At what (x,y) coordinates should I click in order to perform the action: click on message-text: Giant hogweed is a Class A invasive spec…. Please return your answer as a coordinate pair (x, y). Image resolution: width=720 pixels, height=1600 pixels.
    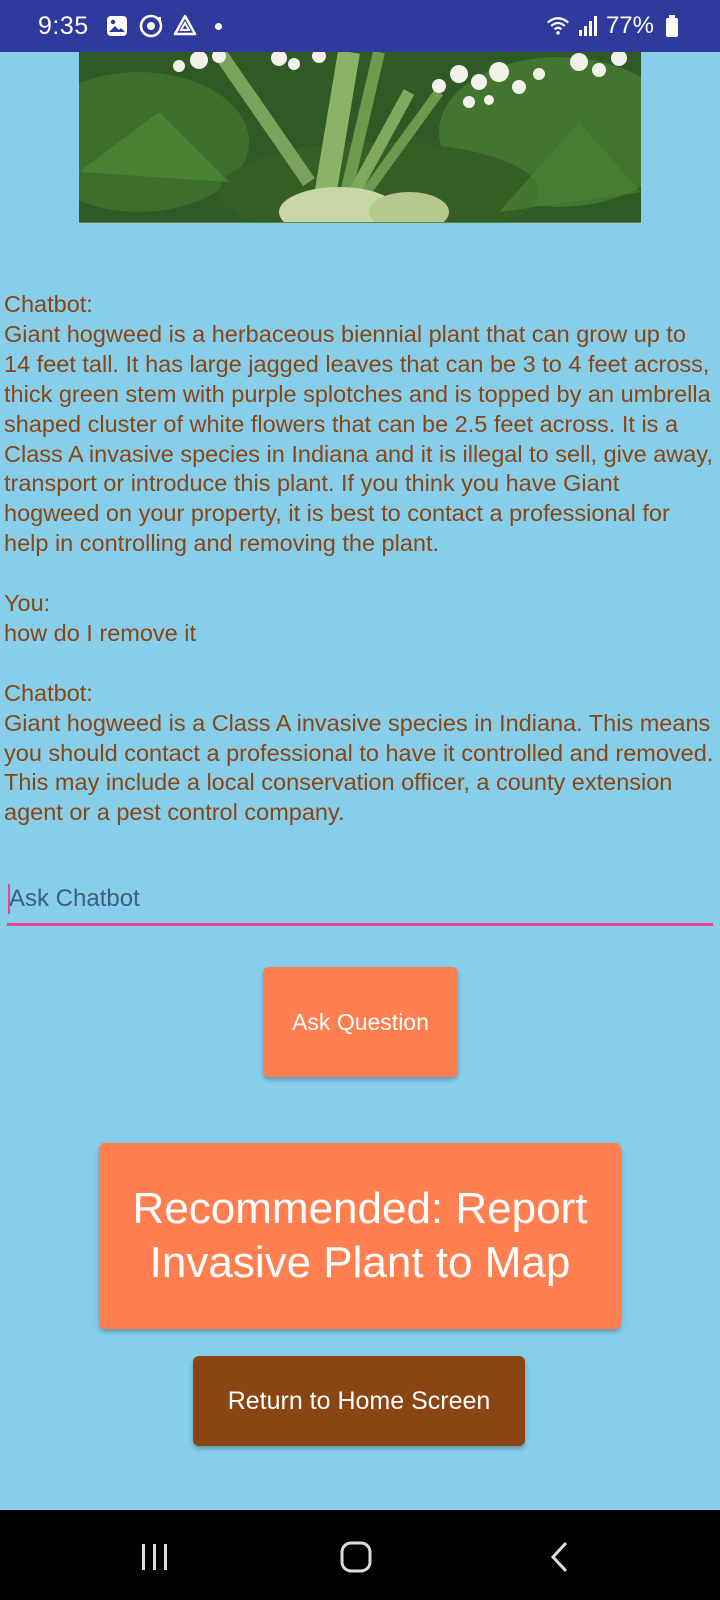
    Looking at the image, I should click on (359, 767).